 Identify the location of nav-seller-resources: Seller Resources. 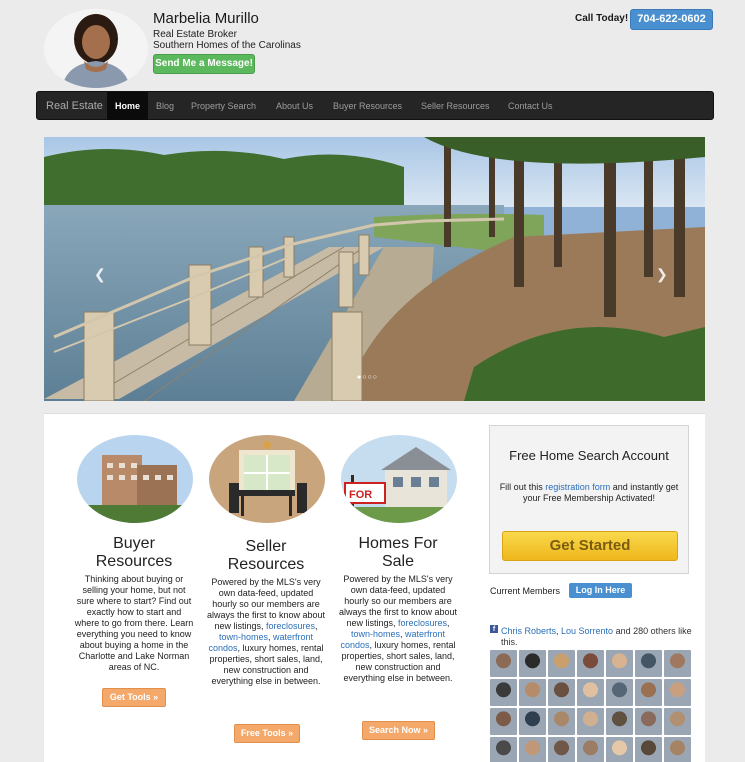
(455, 106).